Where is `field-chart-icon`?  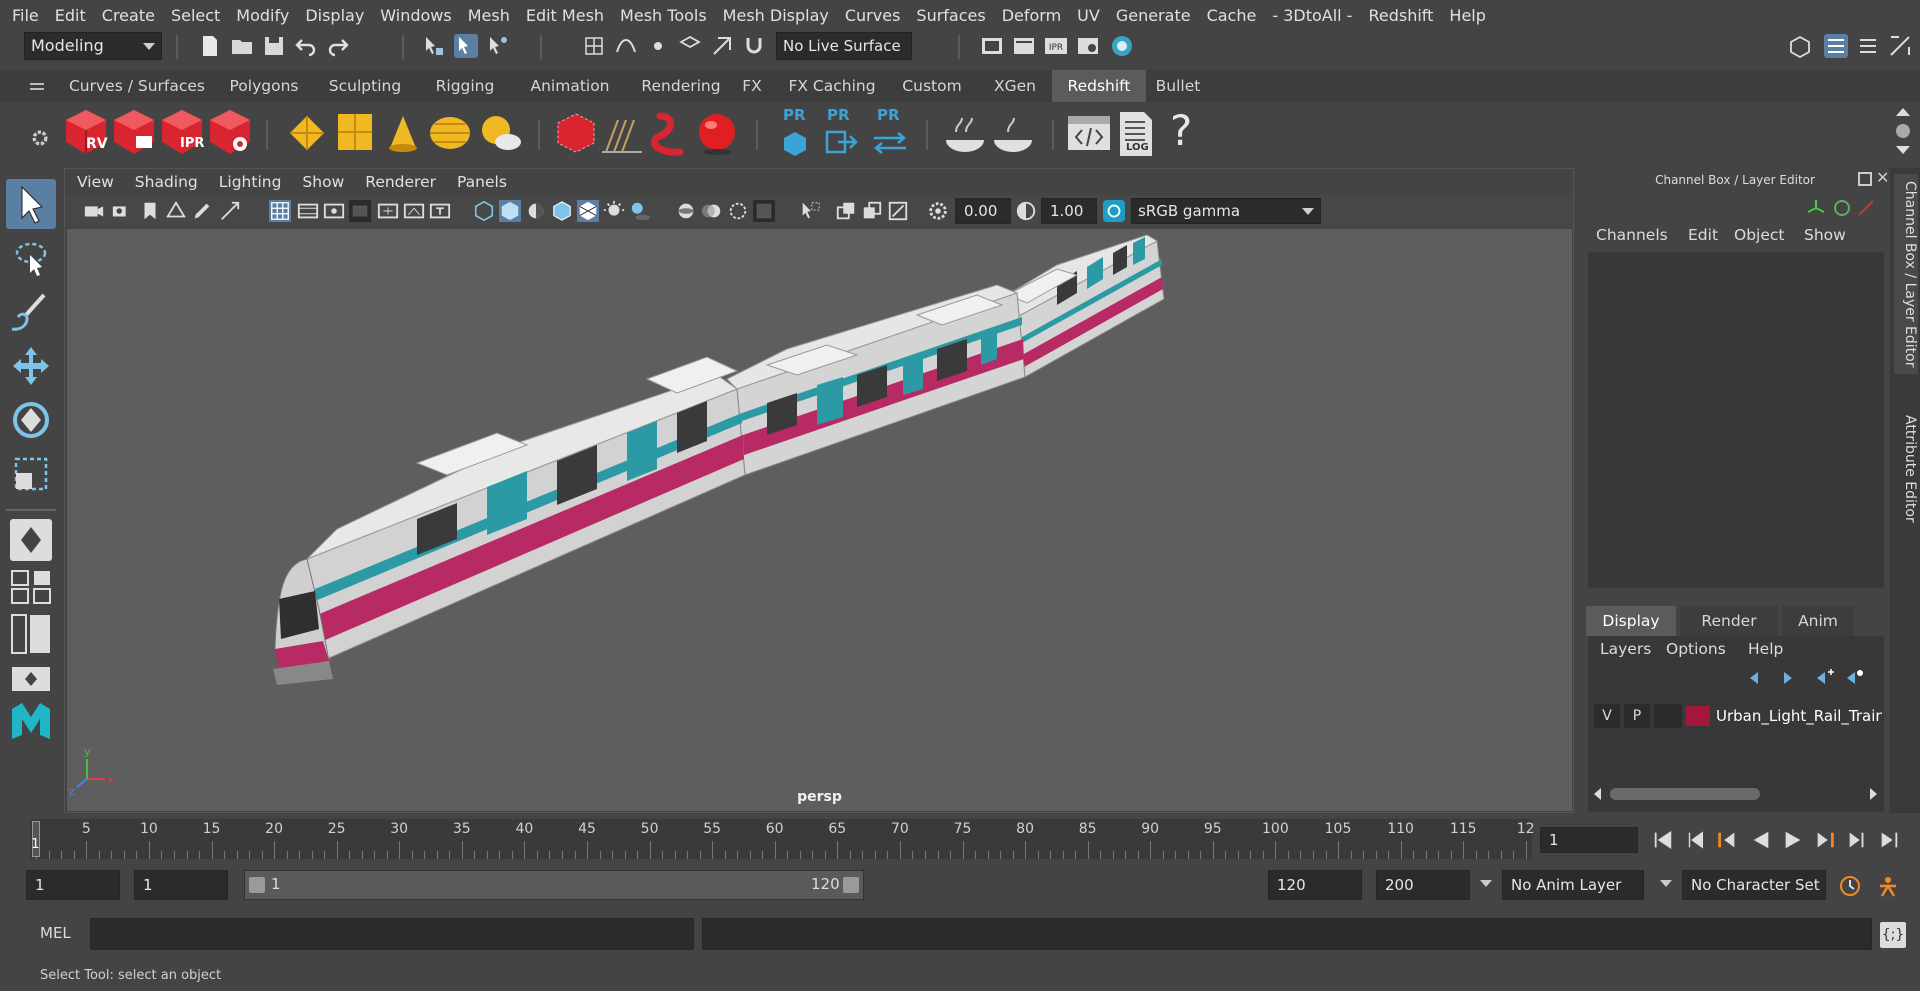 field-chart-icon is located at coordinates (388, 211).